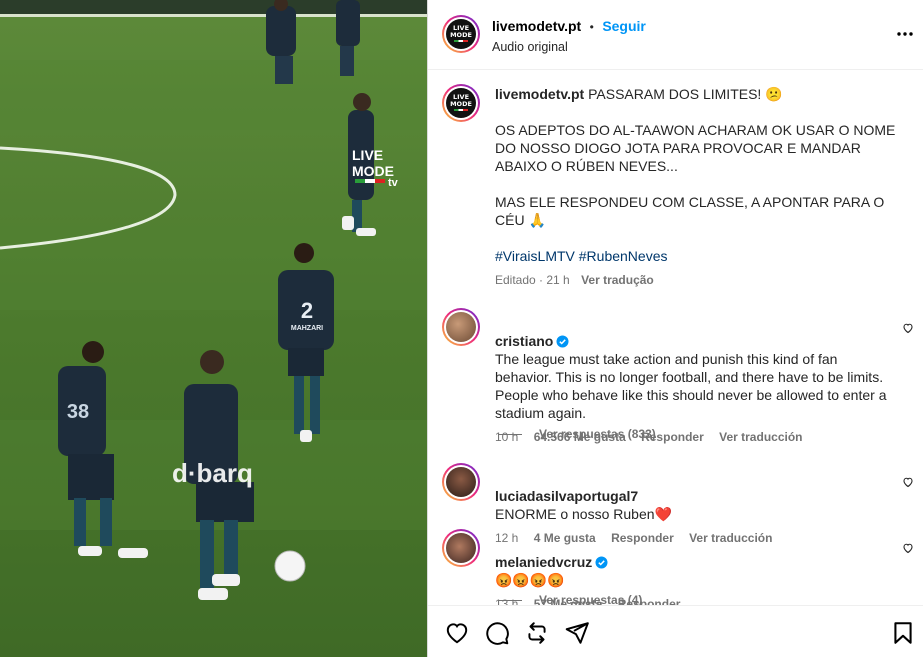 This screenshot has width=923, height=657. Describe the element at coordinates (78, 412) in the screenshot. I see `jersey-number-38: 38` at that location.